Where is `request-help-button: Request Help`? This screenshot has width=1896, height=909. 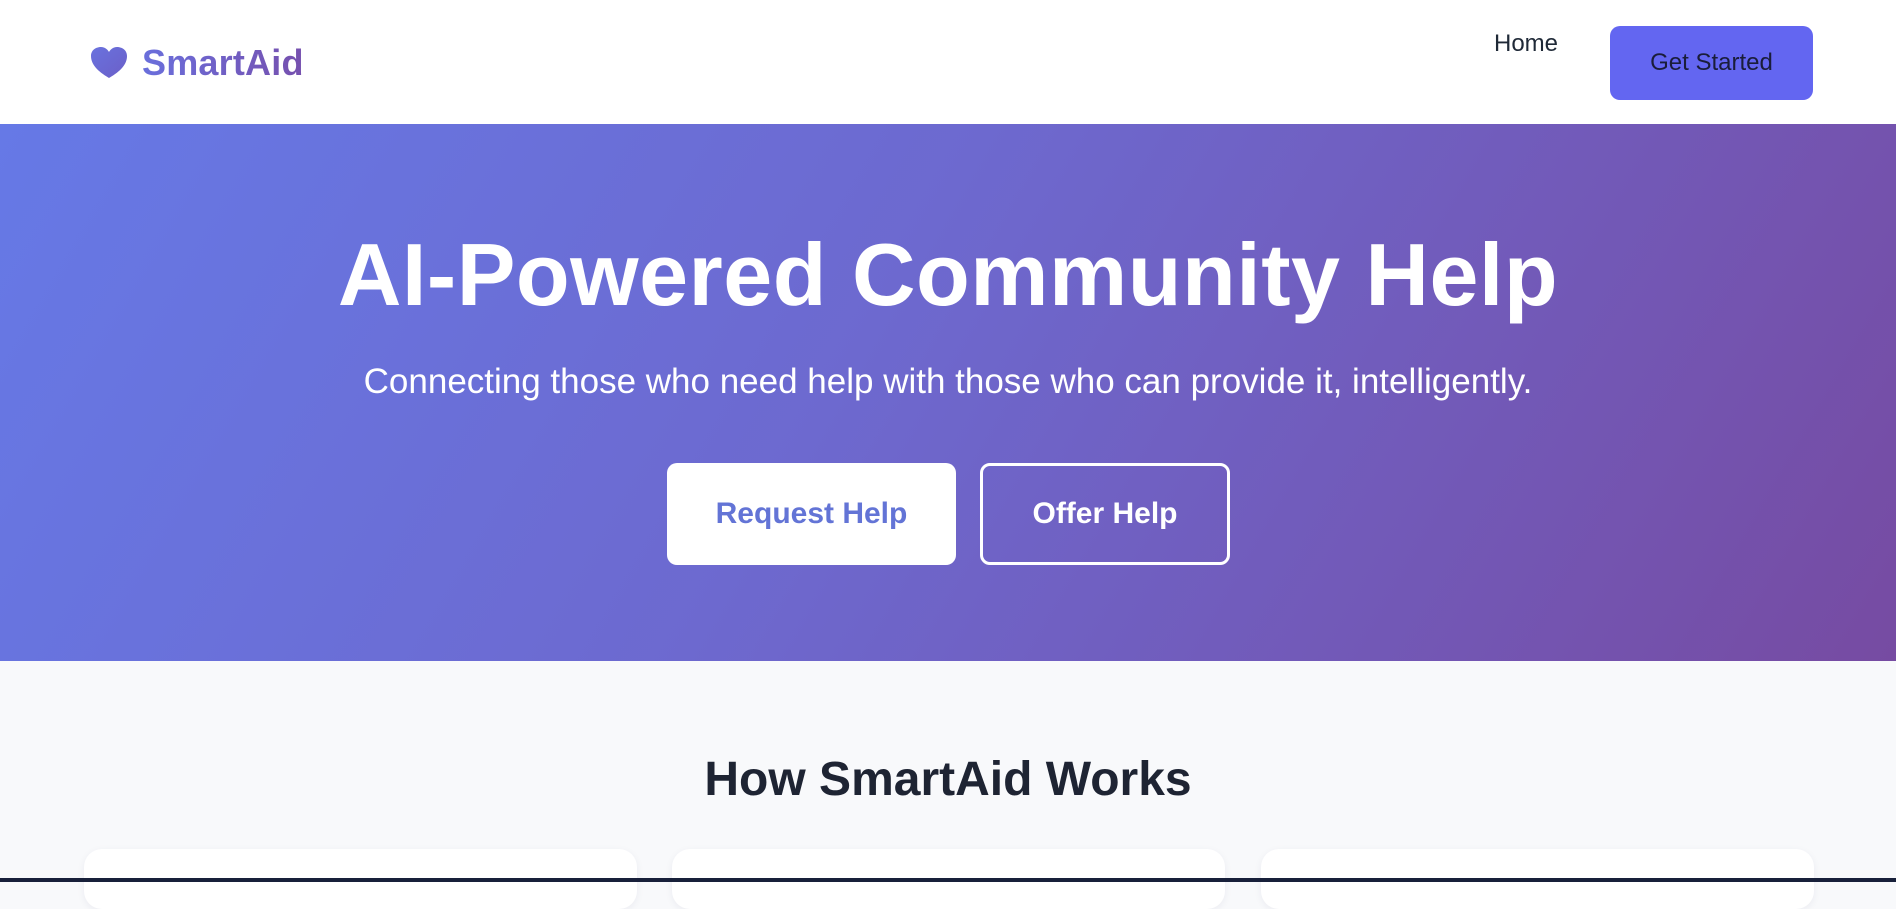
request-help-button: Request Help is located at coordinates (811, 514).